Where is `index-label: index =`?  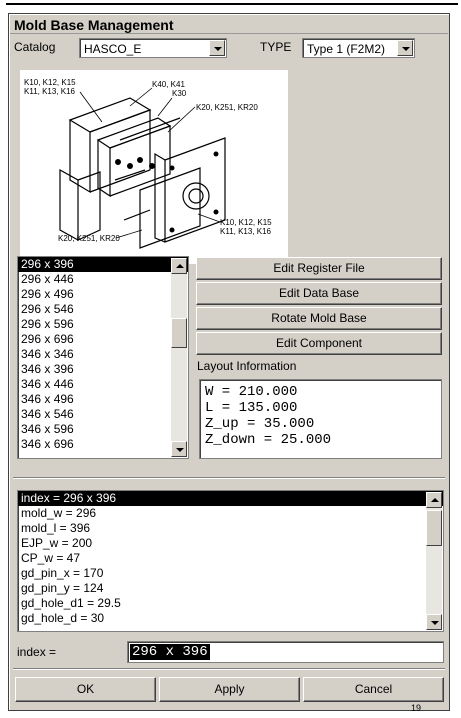 index-label: index = is located at coordinates (37, 652).